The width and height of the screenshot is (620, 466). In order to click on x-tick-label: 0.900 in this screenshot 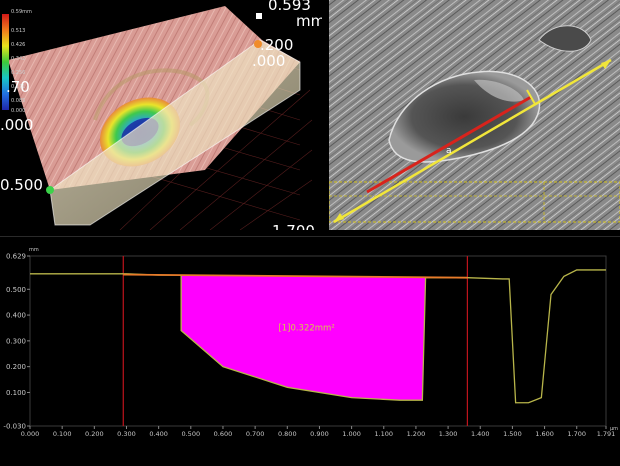, I will do `click(319, 434)`.